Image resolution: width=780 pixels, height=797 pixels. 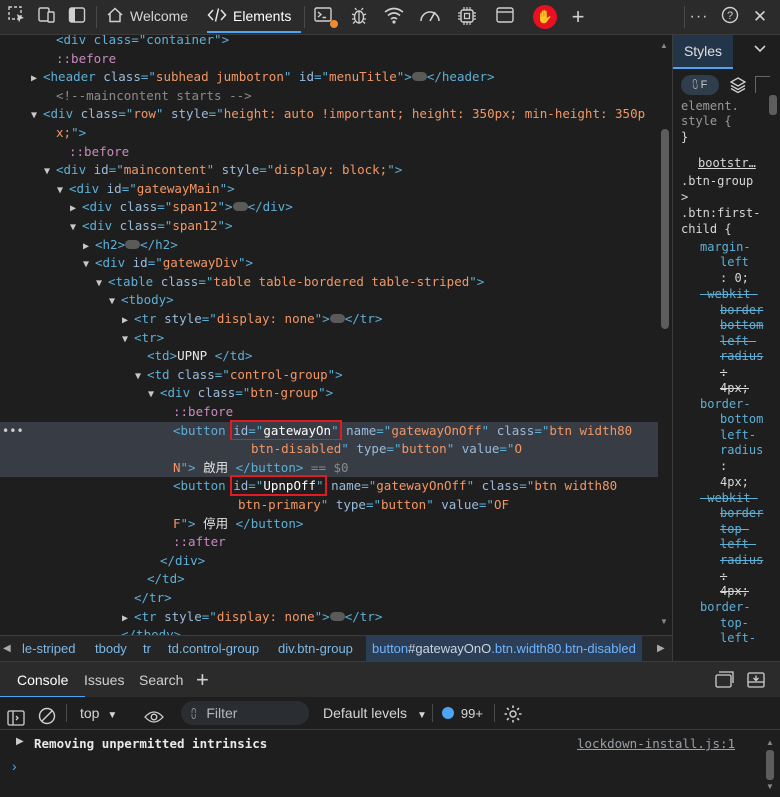 I want to click on console-scrollbar: ▲ ▼, so click(x=770, y=766).